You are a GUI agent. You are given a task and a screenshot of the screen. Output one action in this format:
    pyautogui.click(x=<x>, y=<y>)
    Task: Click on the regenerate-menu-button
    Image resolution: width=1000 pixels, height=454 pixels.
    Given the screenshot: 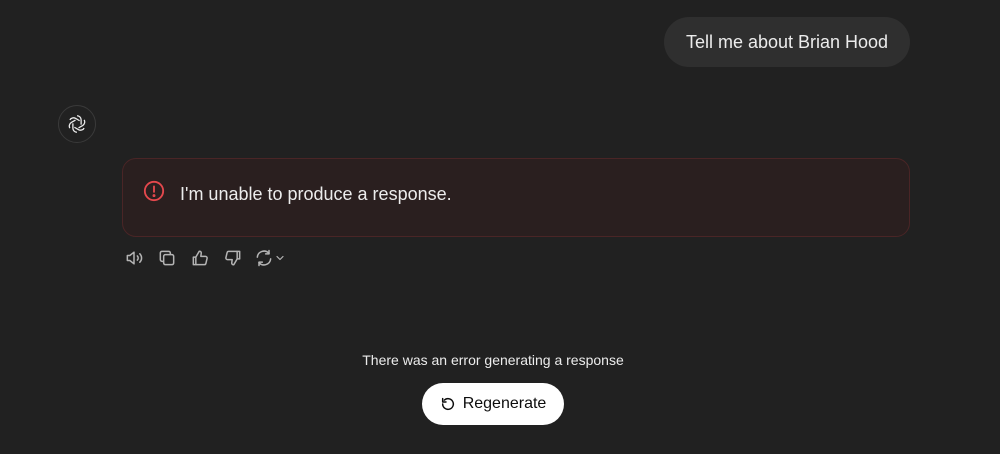 What is the action you would take?
    pyautogui.click(x=273, y=258)
    